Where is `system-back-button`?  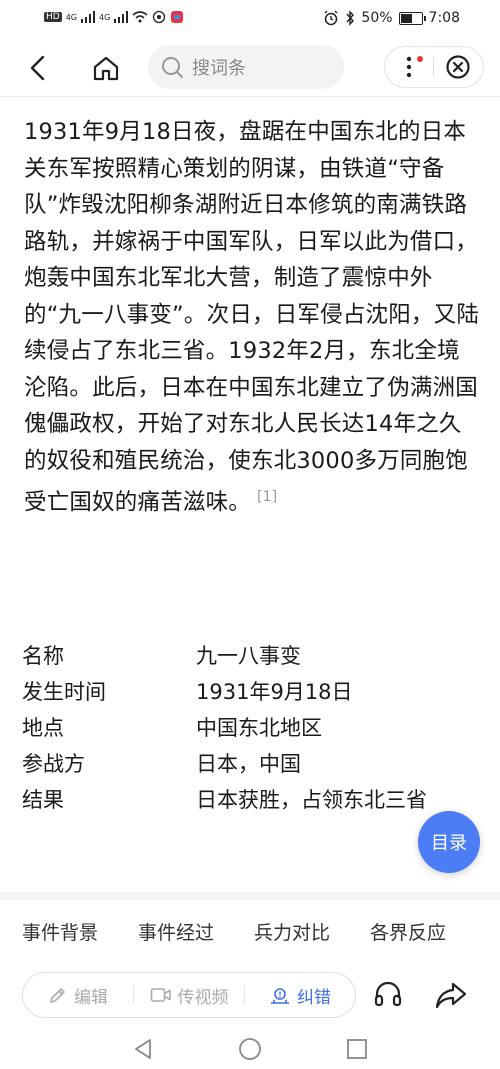 system-back-button is located at coordinates (143, 1049).